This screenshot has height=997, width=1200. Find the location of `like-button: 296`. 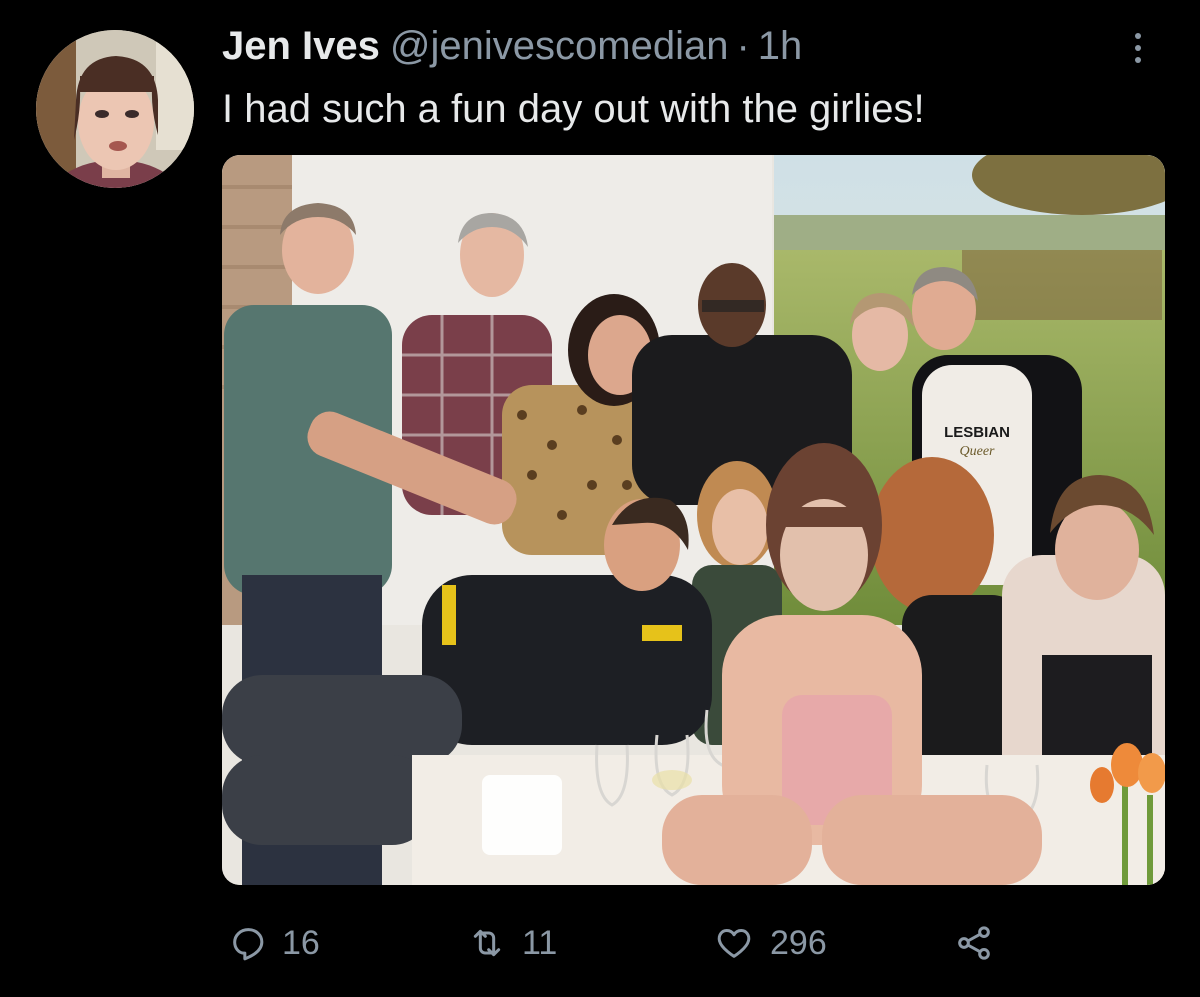

like-button: 296 is located at coordinates (769, 943).